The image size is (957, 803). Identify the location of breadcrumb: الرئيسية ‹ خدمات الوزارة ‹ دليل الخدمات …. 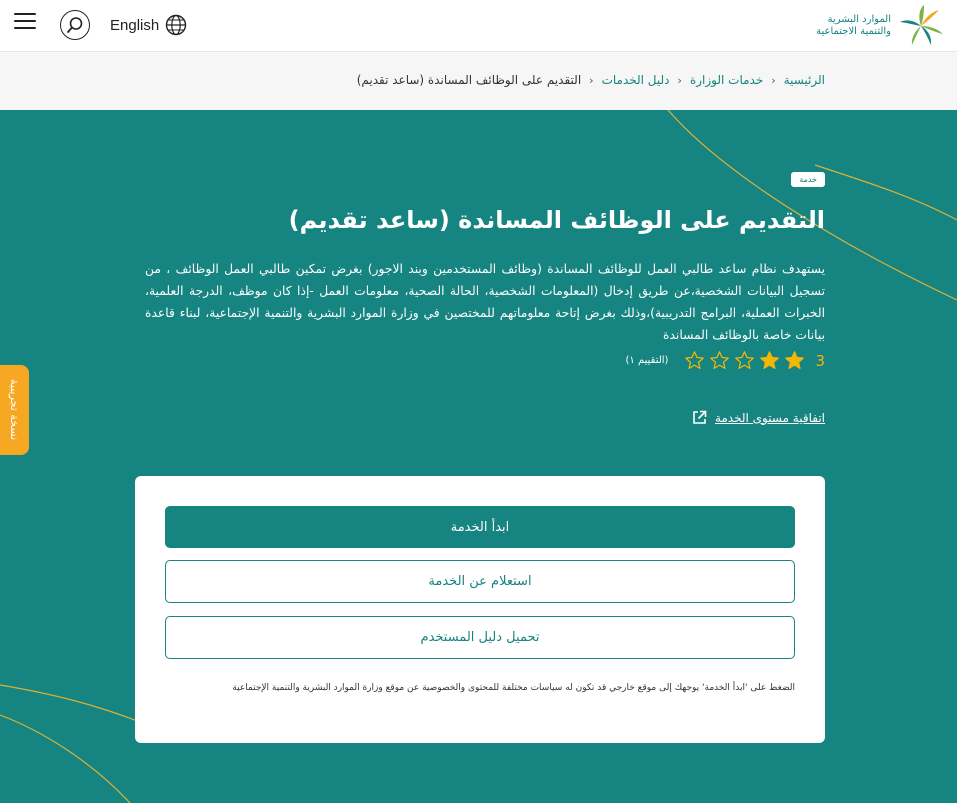
(591, 80).